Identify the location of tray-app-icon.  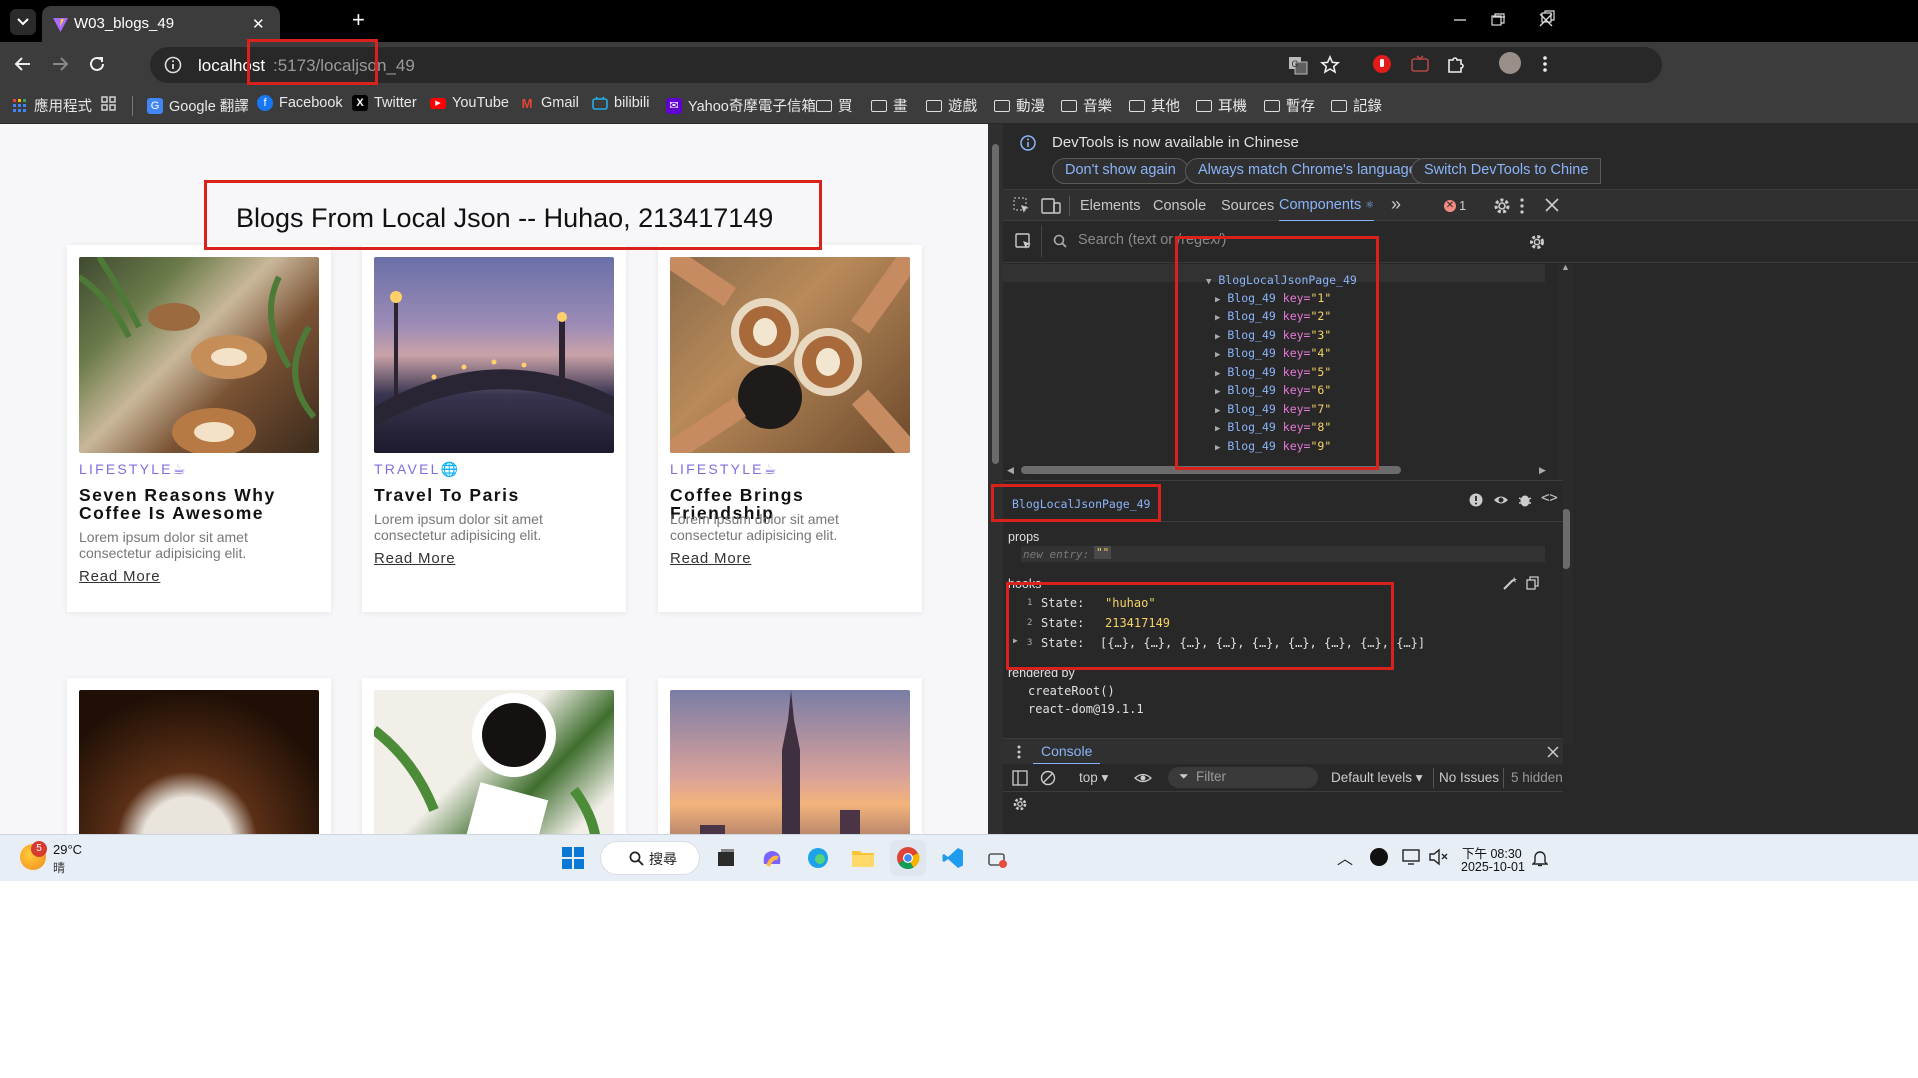
(1379, 857).